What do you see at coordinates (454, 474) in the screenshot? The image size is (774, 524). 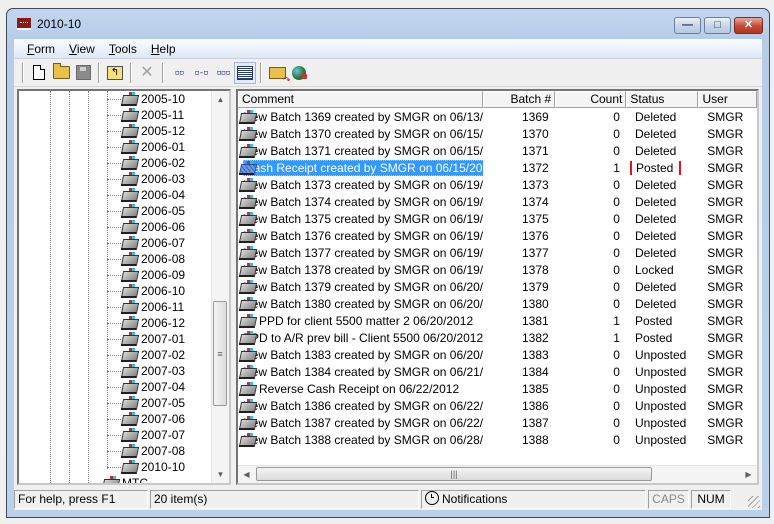 I see `list-scroll-thumb: |||` at bounding box center [454, 474].